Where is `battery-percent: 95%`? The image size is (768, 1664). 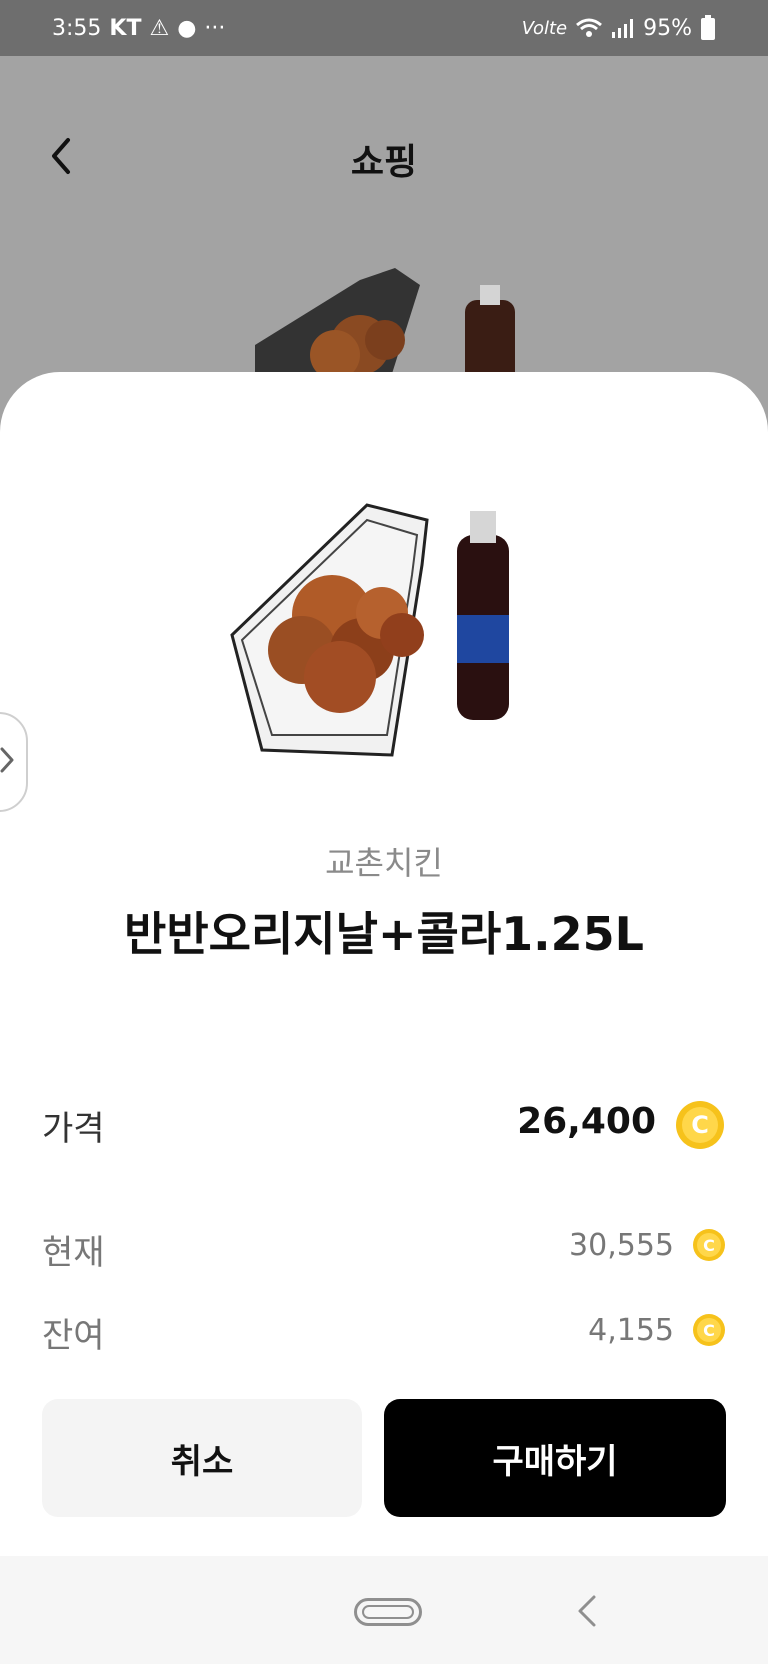 battery-percent: 95% is located at coordinates (667, 28).